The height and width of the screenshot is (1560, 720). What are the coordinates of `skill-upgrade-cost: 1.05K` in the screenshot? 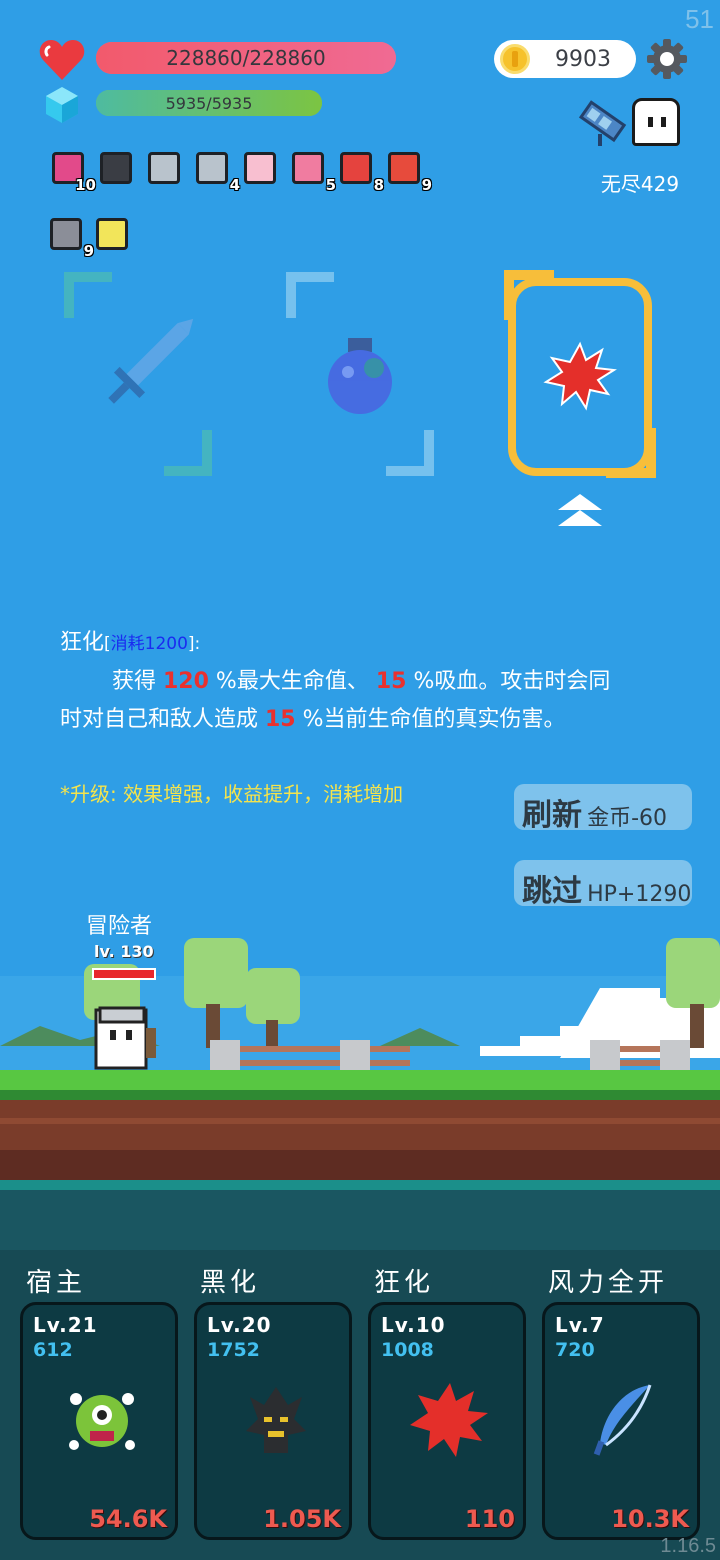 It's located at (302, 1519).